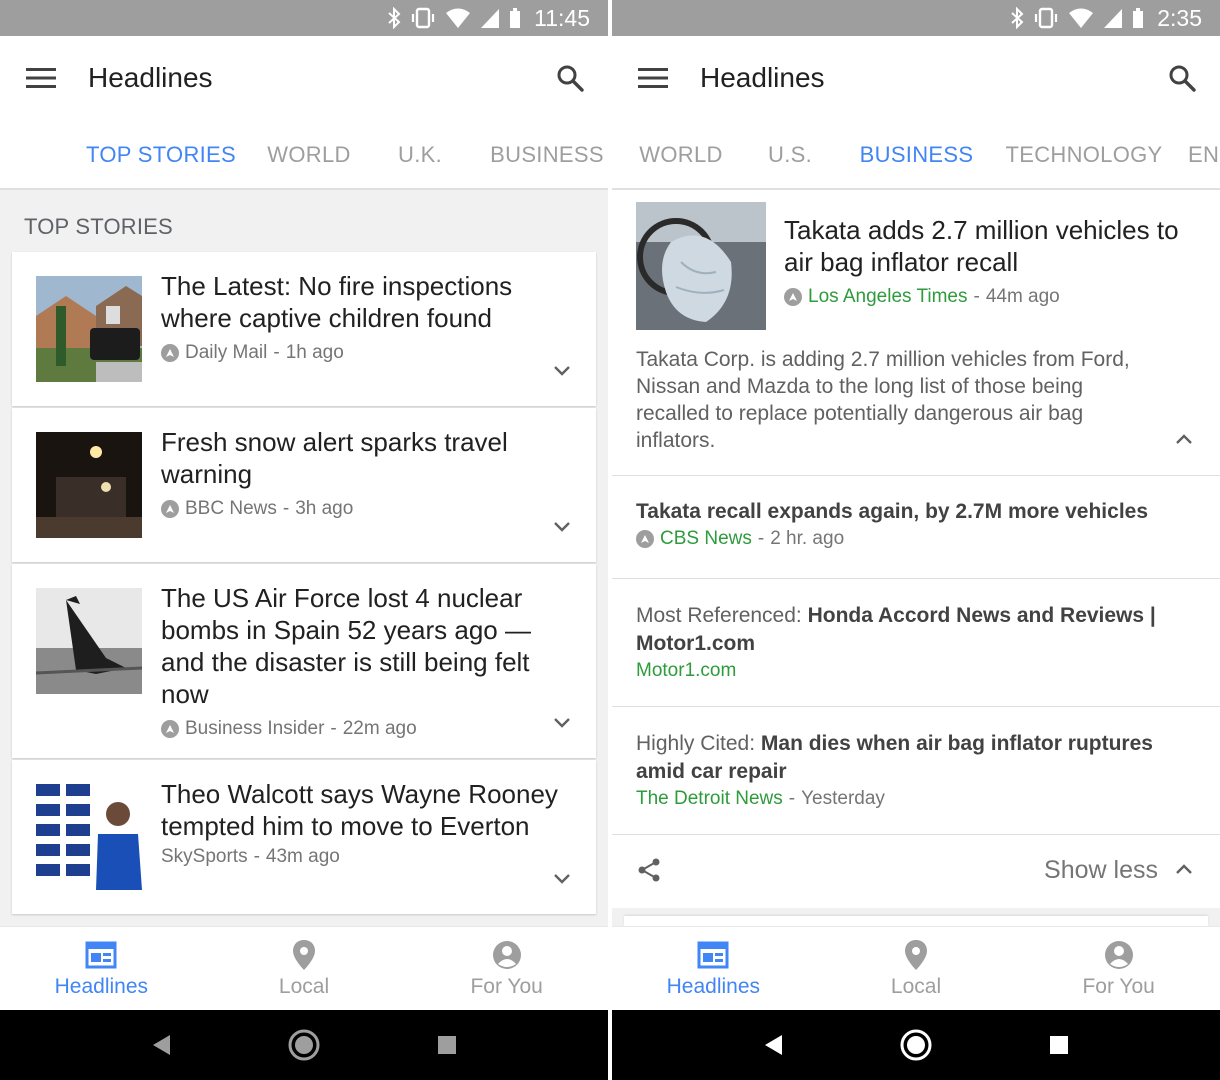  Describe the element at coordinates (379, 728) in the screenshot. I see `story-time: 22m ago` at that location.